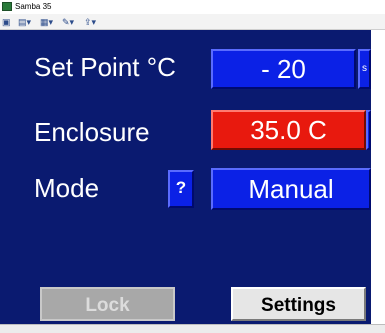  I want to click on enclosure-value: 35.0 C, so click(288, 130).